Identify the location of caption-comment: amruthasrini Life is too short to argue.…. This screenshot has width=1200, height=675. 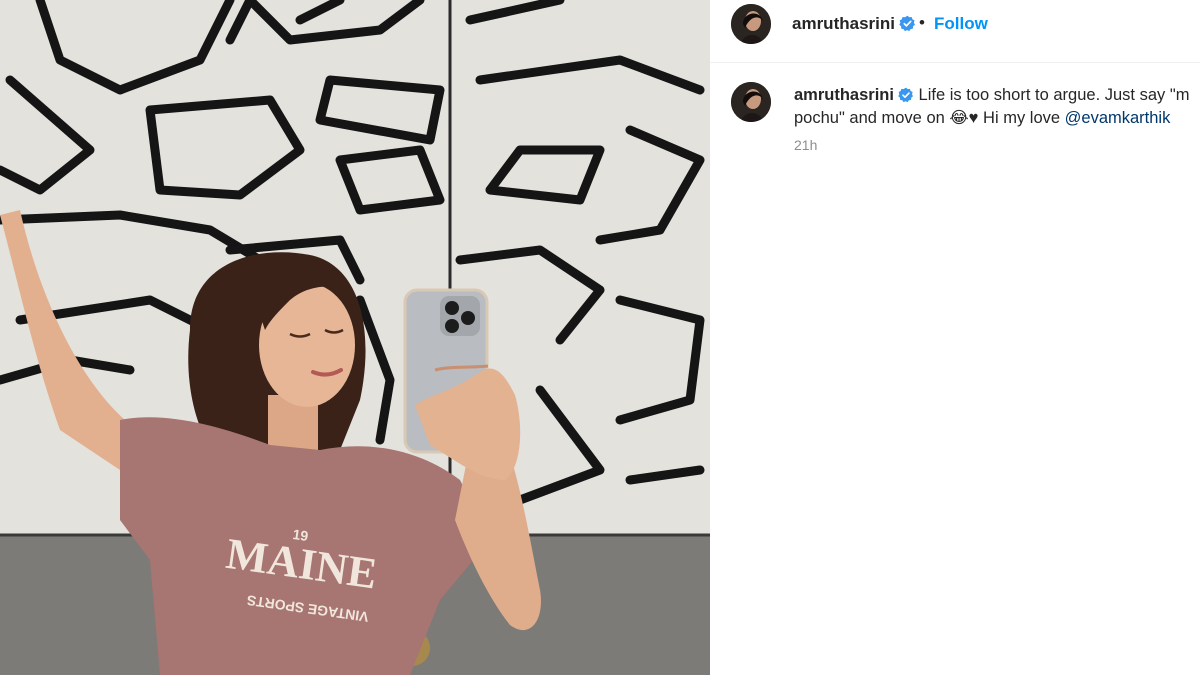
(955, 122).